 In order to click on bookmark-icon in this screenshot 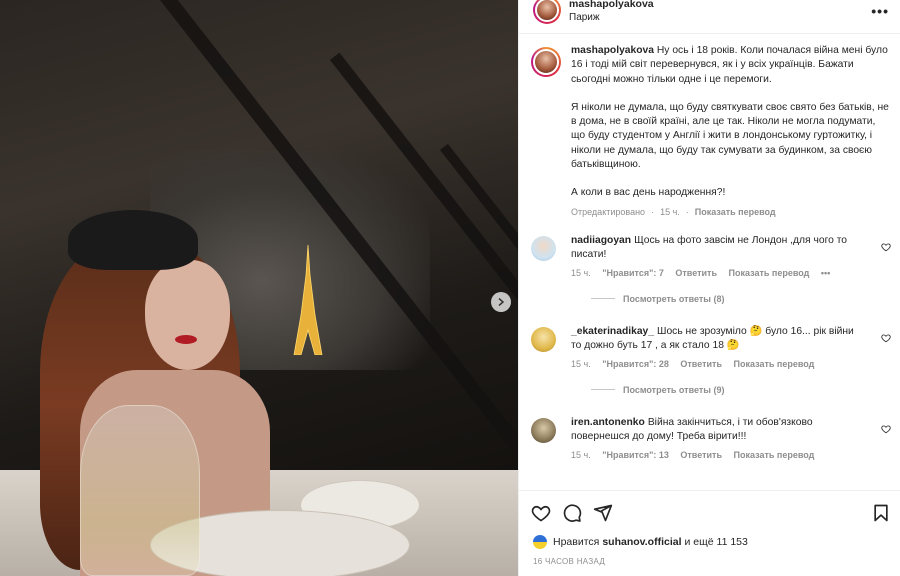, I will do `click(881, 513)`.